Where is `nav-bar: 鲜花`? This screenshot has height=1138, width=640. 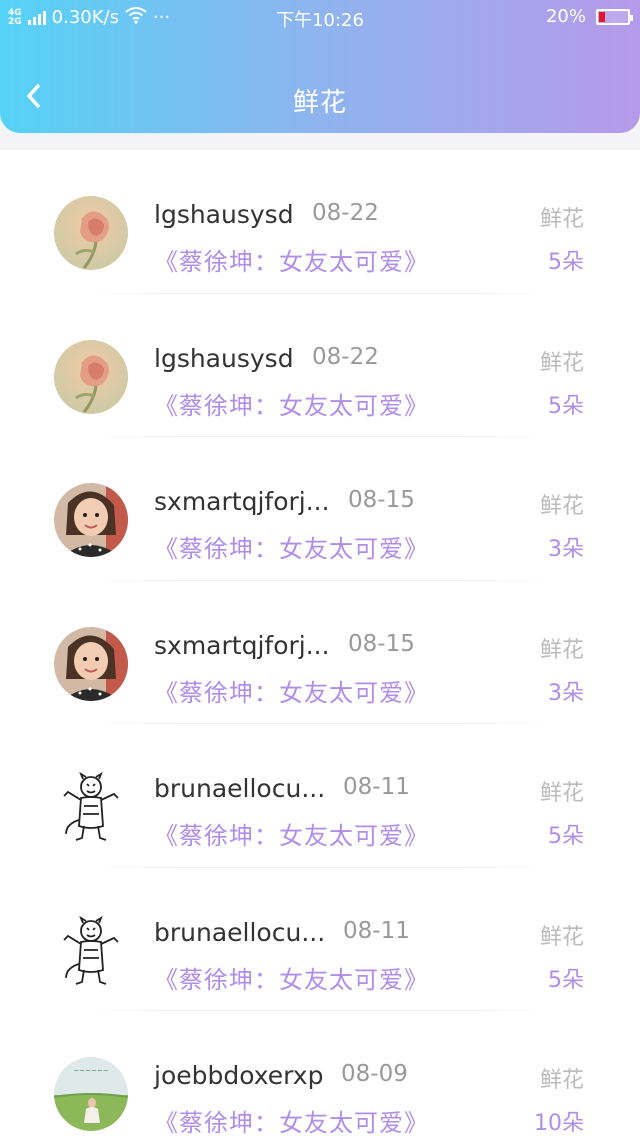
nav-bar: 鲜花 is located at coordinates (320, 97).